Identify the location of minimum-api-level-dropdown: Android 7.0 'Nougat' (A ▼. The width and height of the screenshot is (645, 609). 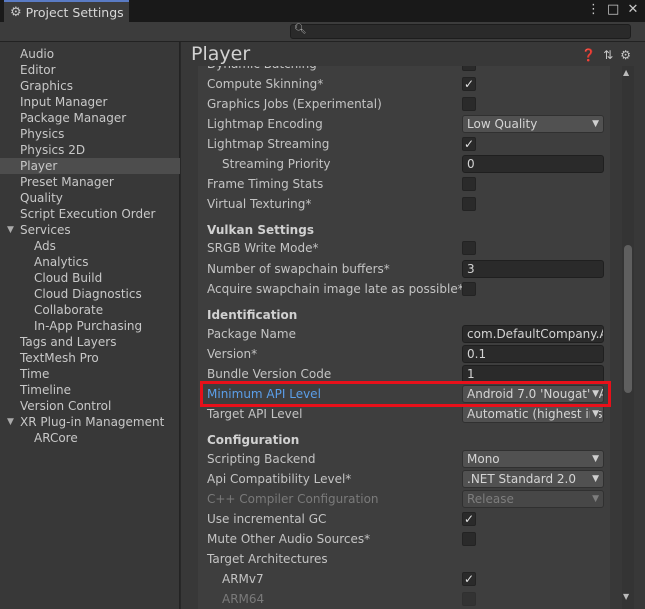
(533, 394).